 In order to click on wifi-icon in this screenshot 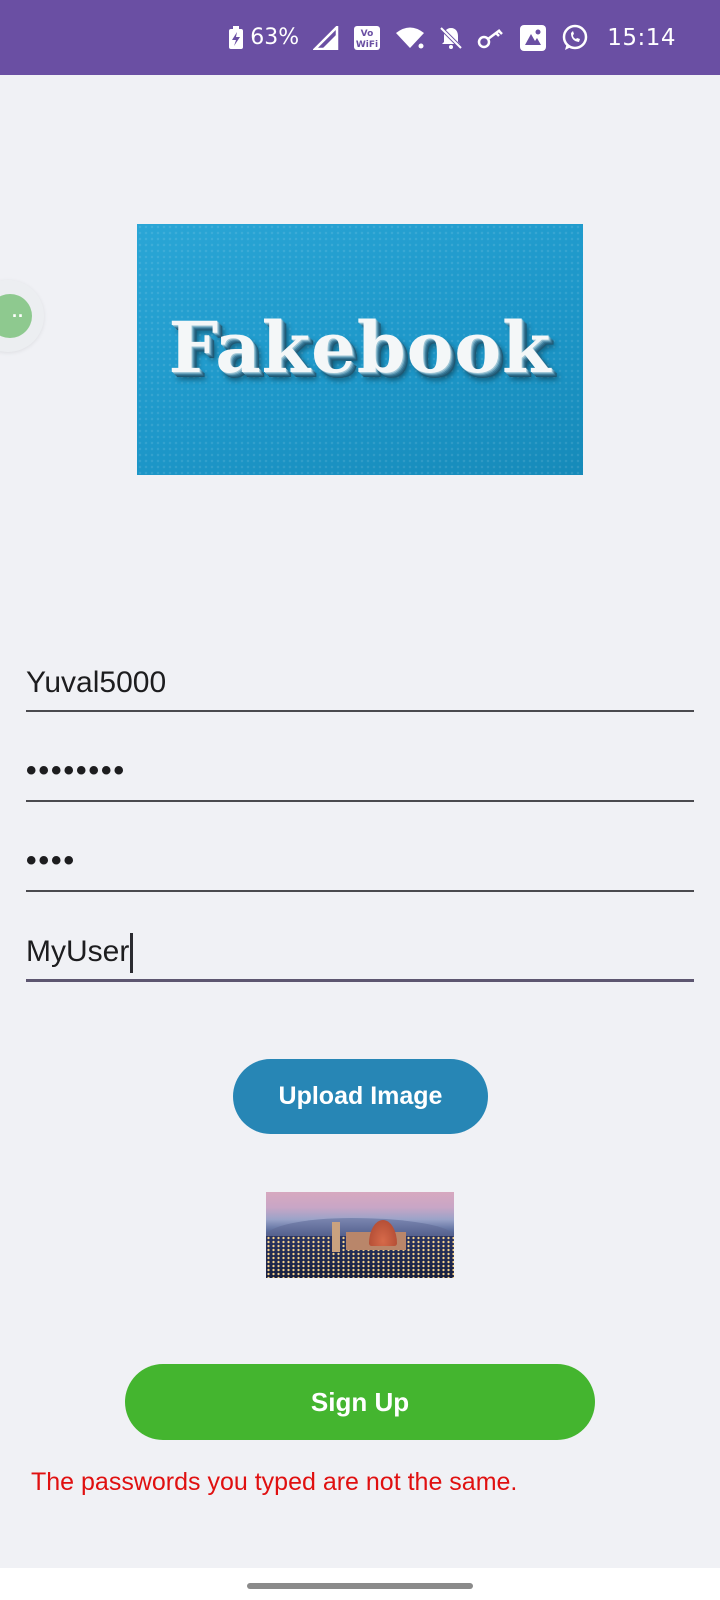, I will do `click(410, 38)`.